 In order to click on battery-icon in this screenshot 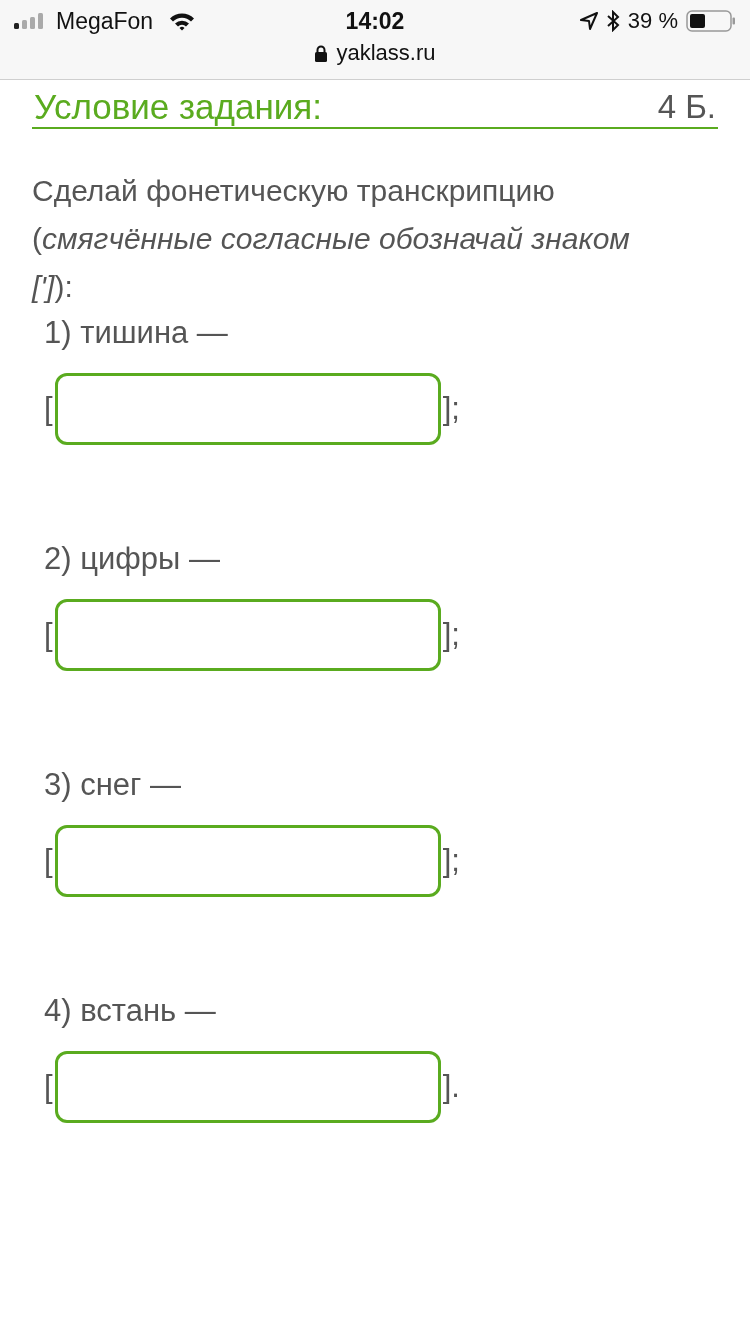, I will do `click(711, 21)`.